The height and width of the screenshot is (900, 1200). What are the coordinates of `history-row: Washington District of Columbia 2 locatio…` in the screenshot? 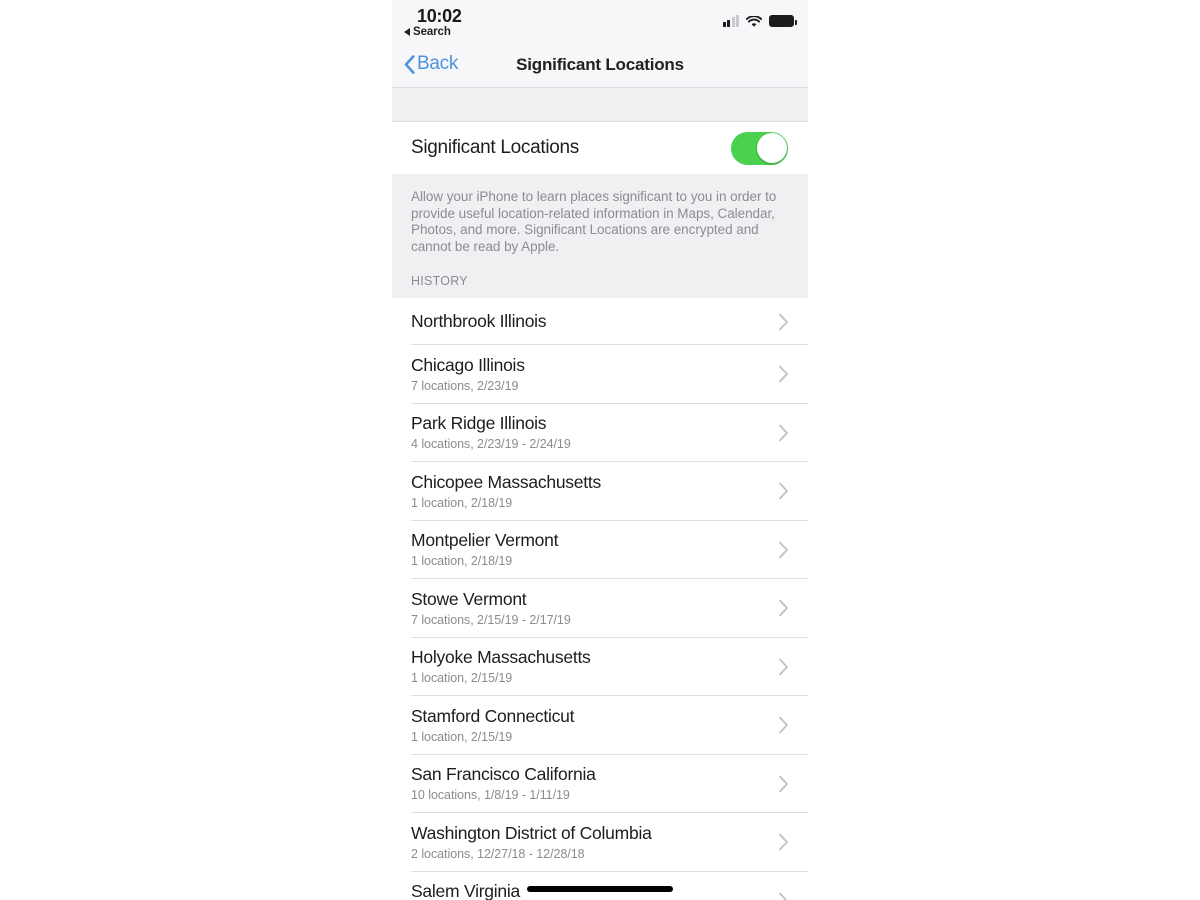 It's located at (600, 842).